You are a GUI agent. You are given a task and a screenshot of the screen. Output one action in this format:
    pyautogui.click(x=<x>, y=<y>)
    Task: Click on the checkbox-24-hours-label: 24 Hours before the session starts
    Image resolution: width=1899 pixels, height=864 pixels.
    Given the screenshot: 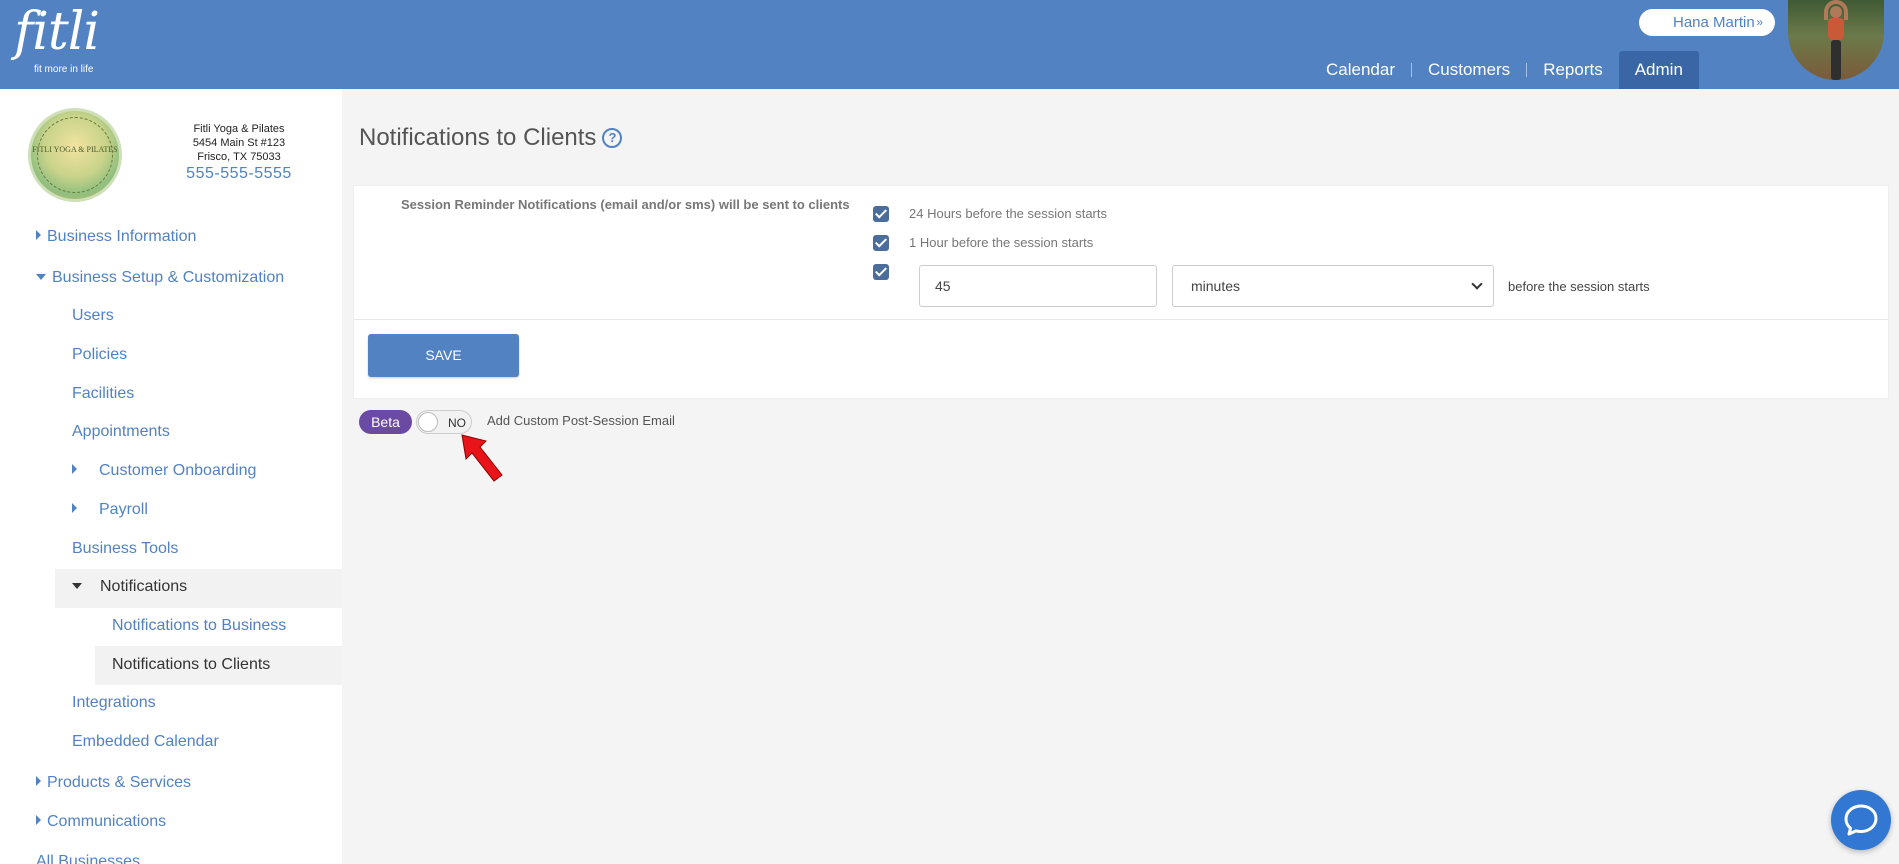 What is the action you would take?
    pyautogui.click(x=1008, y=213)
    